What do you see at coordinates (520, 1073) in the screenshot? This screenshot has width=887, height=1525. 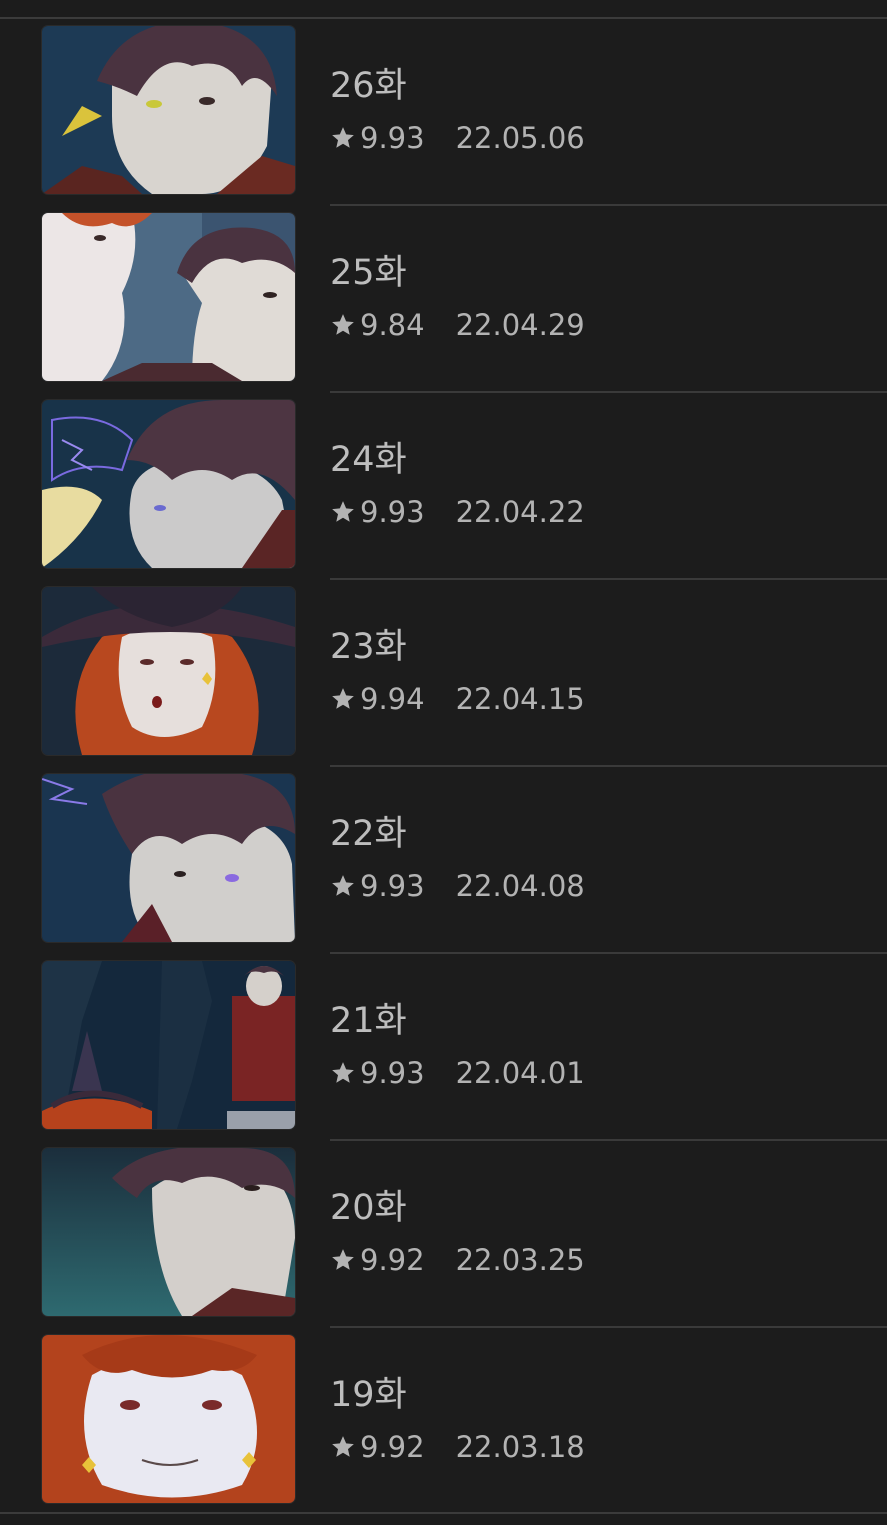 I see `episode-date: 22.04.01` at bounding box center [520, 1073].